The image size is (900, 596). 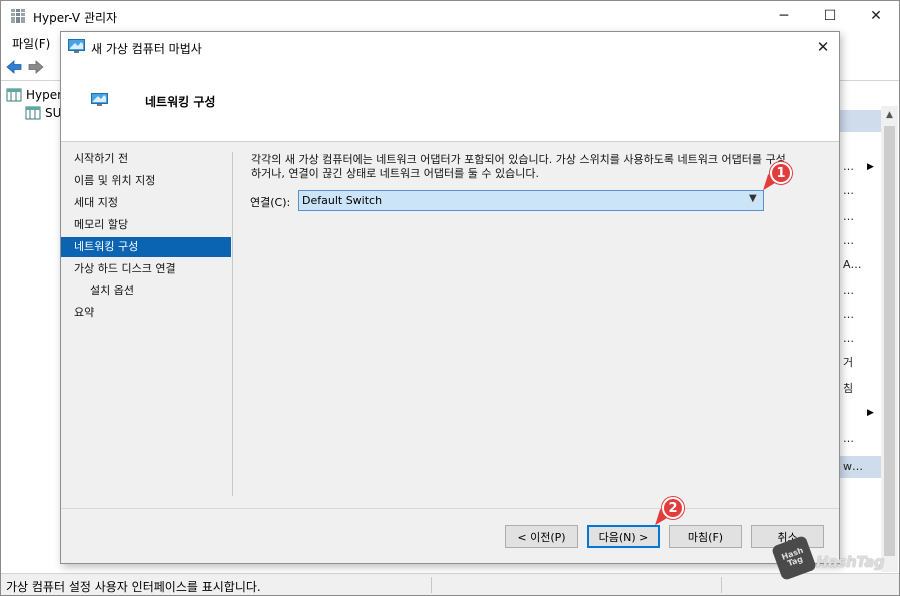 I want to click on scroll-thumb, so click(x=889, y=341).